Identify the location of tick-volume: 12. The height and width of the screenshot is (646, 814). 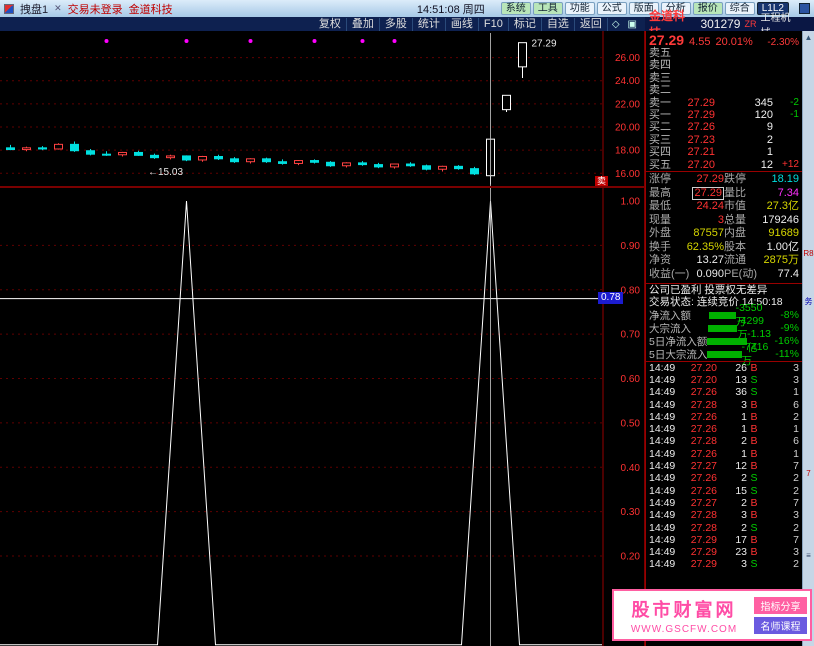
(741, 466).